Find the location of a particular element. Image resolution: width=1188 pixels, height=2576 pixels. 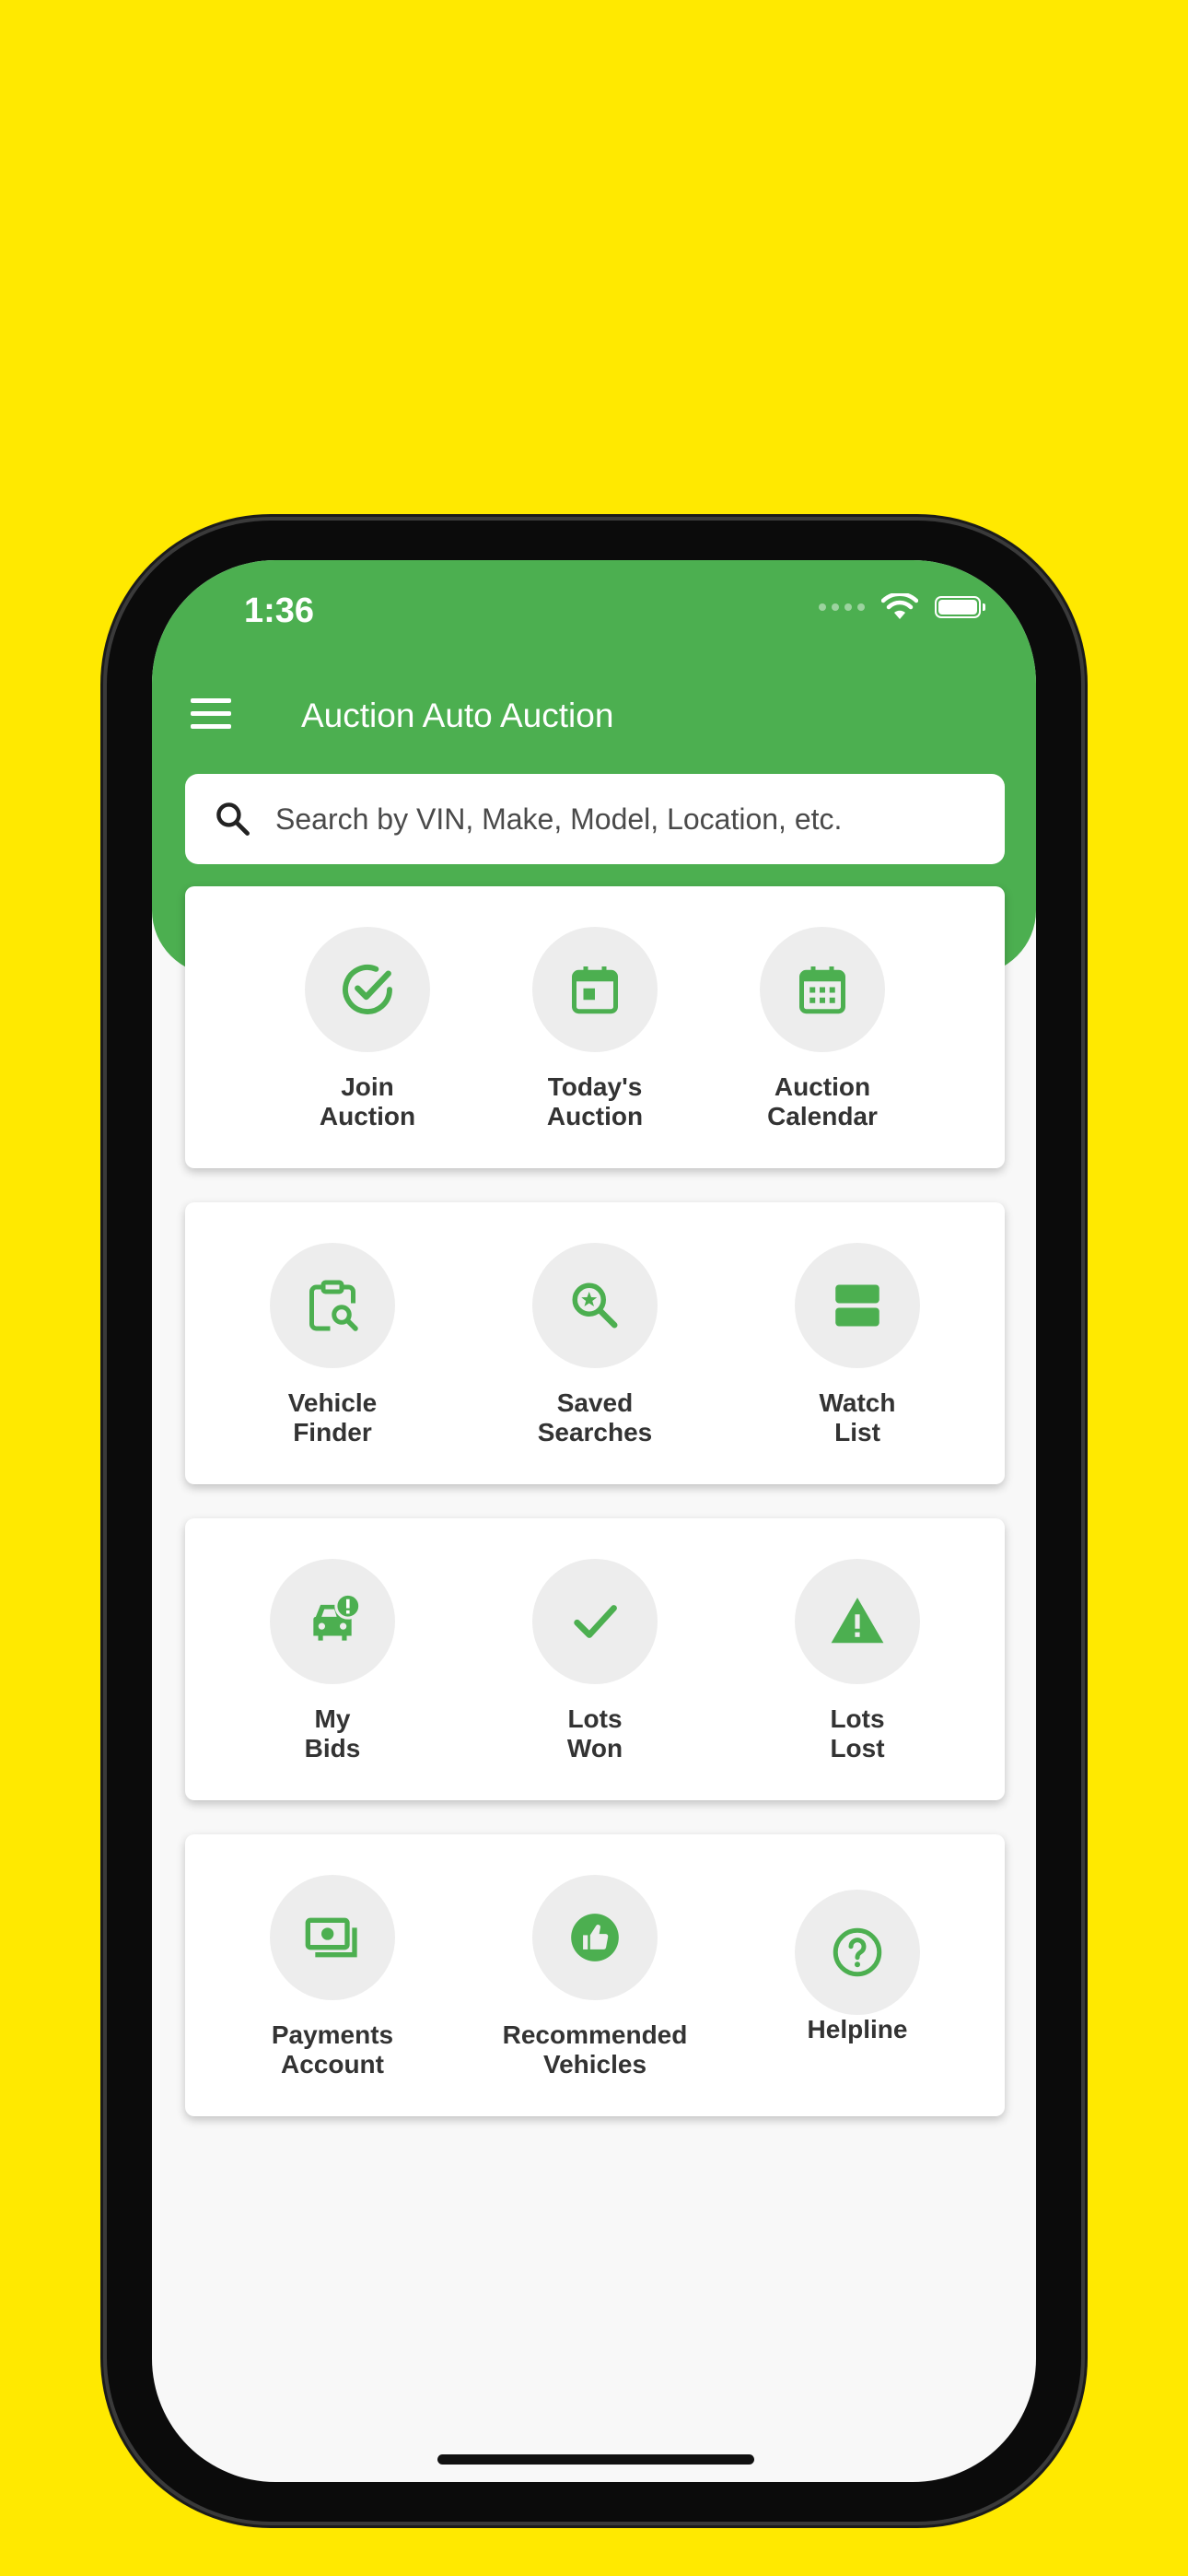

my-bids-label: My Bids is located at coordinates (332, 1733).